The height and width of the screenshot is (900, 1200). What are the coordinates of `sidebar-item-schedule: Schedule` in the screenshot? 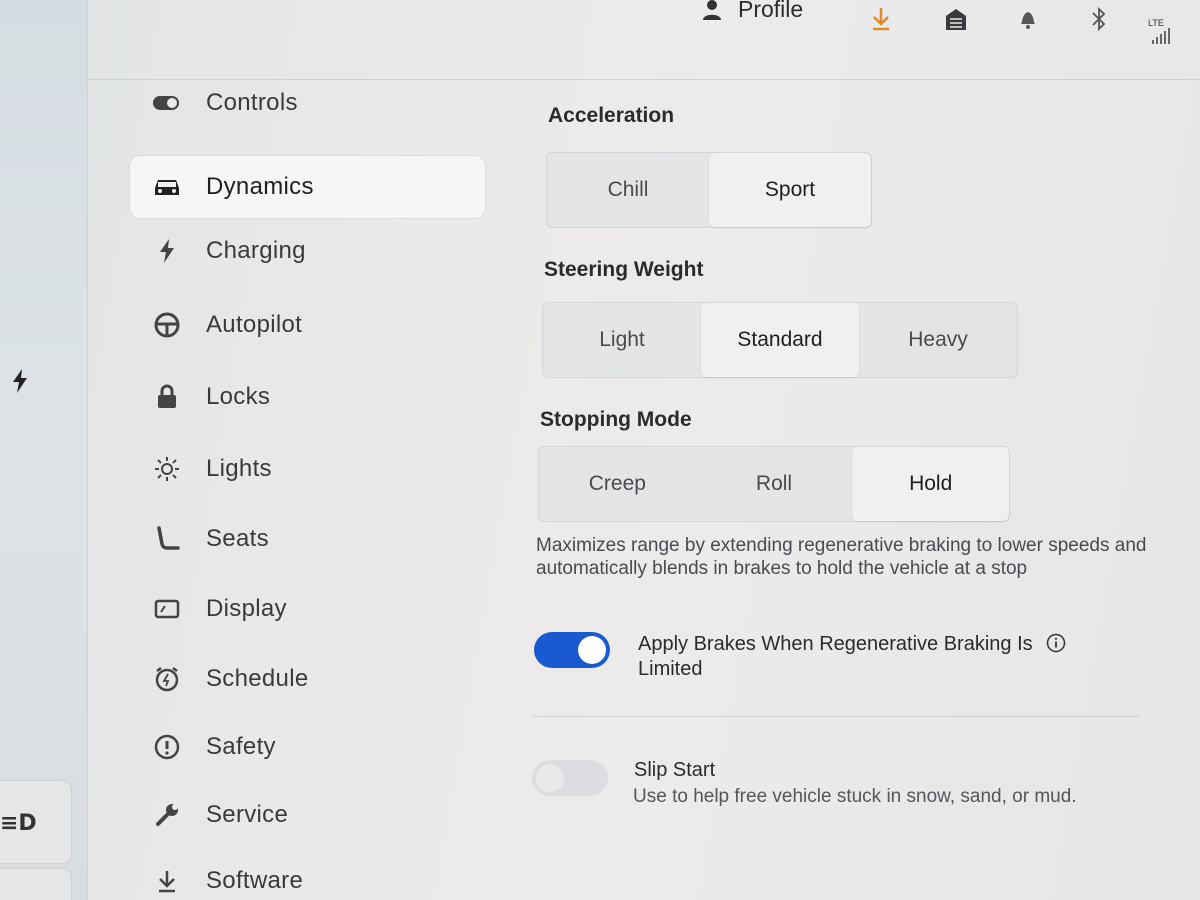 It's located at (307, 679).